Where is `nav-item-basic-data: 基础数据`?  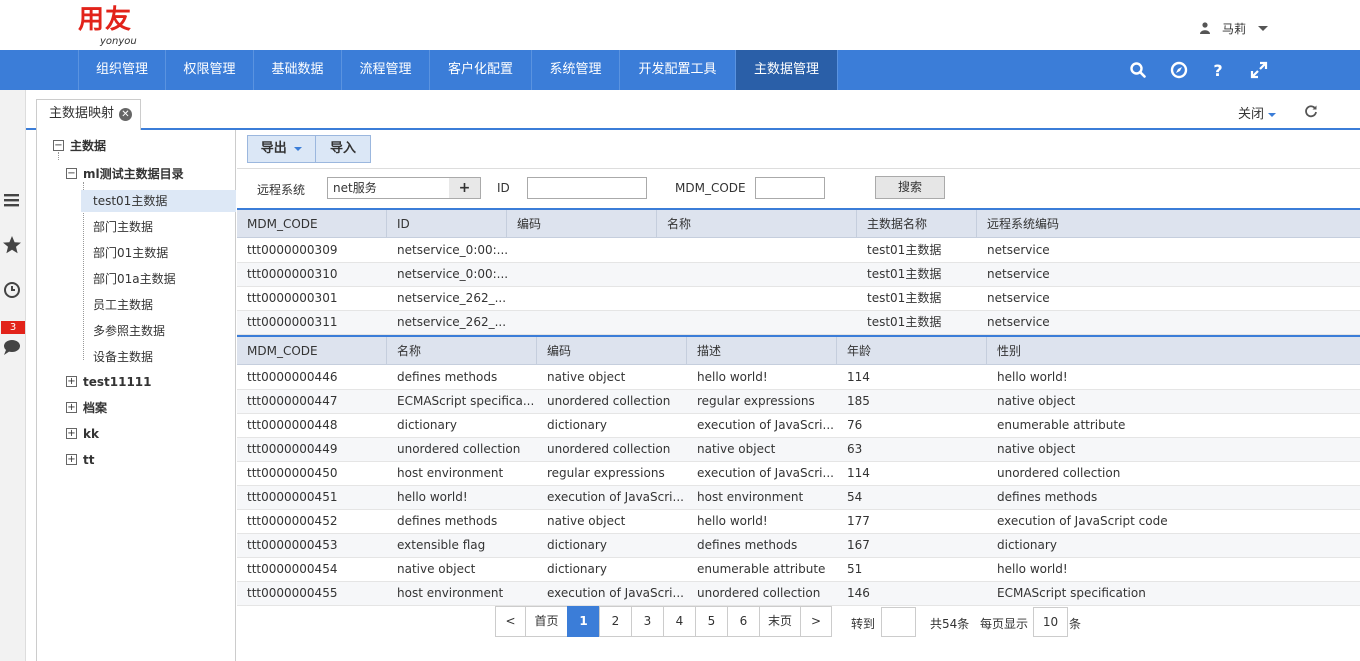 nav-item-basic-data: 基础数据 is located at coordinates (298, 70).